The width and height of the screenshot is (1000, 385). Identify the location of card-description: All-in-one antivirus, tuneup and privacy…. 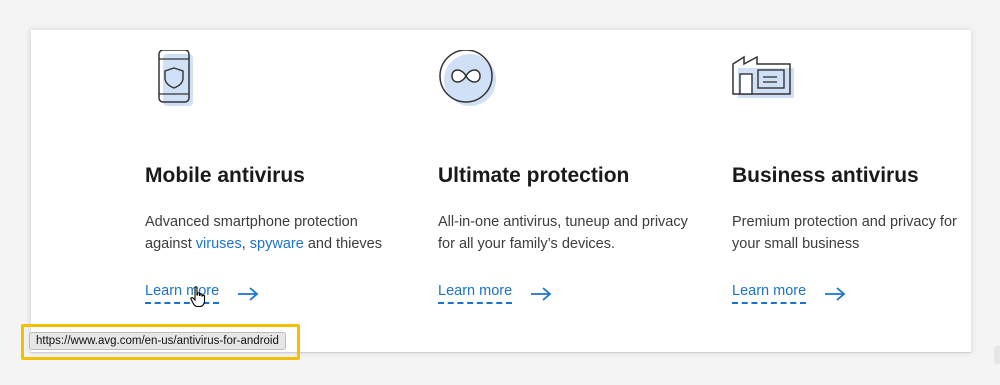
(563, 233).